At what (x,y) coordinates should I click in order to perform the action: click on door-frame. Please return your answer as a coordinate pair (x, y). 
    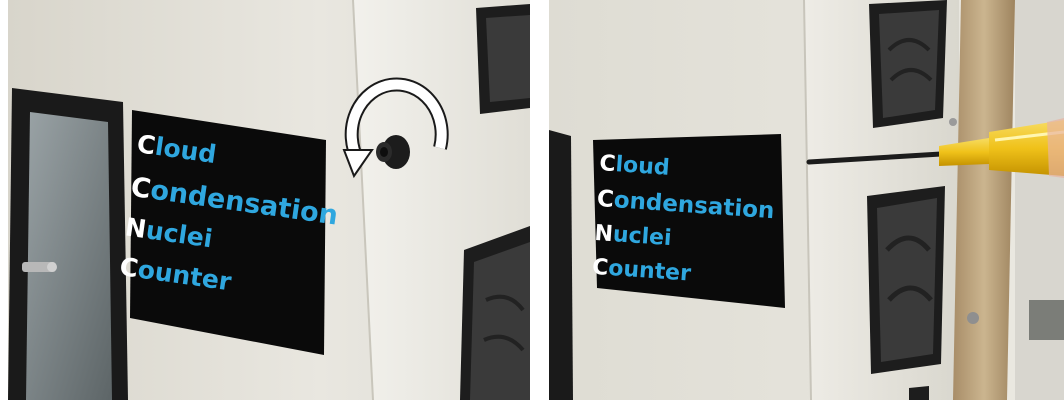
    Looking at the image, I should click on (561, 265).